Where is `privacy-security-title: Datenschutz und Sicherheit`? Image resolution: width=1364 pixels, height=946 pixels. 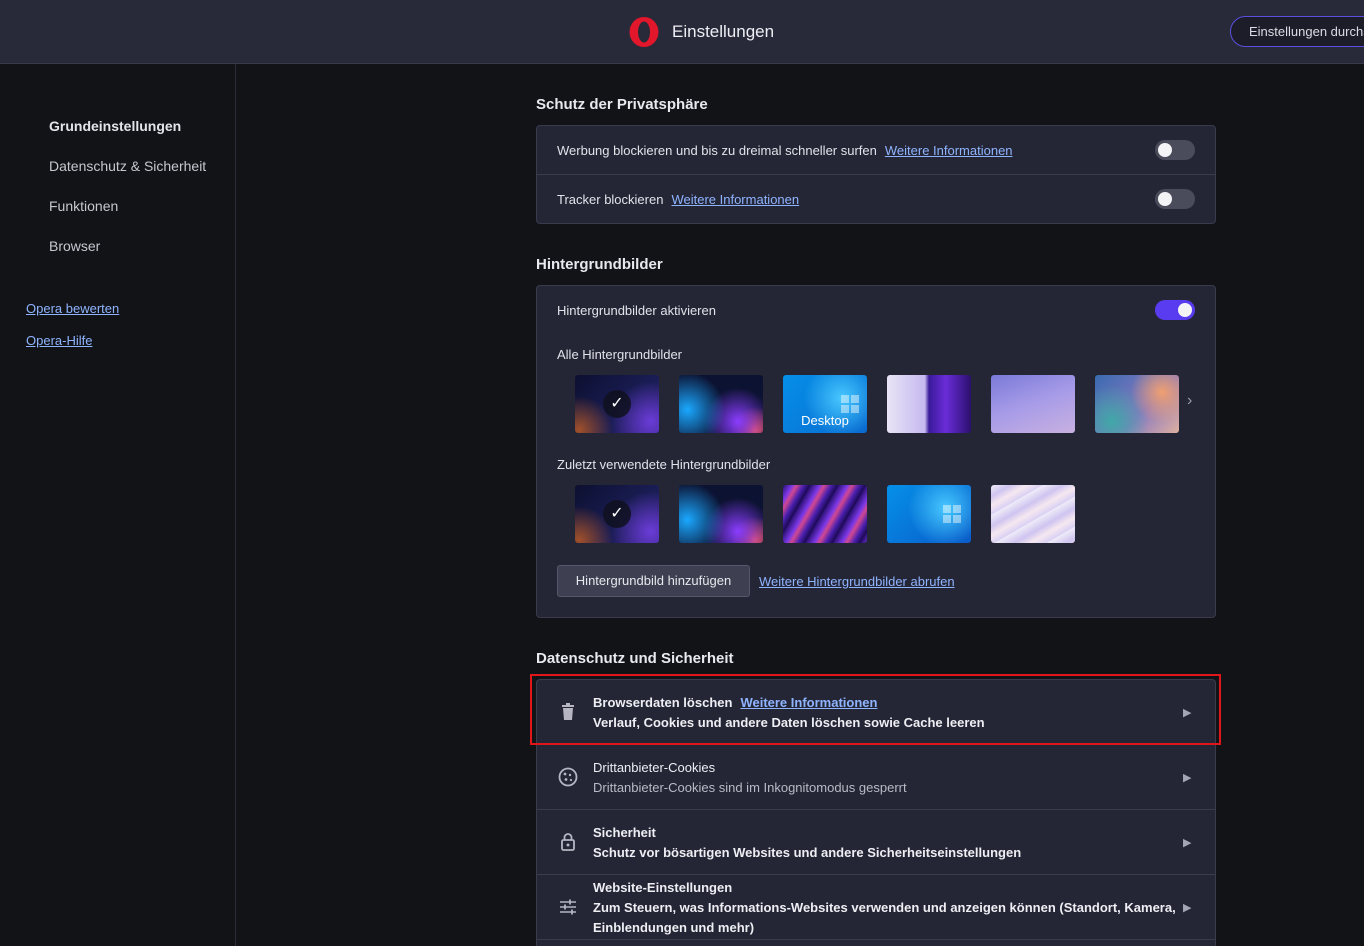 privacy-security-title: Datenschutz und Sicherheit is located at coordinates (635, 658).